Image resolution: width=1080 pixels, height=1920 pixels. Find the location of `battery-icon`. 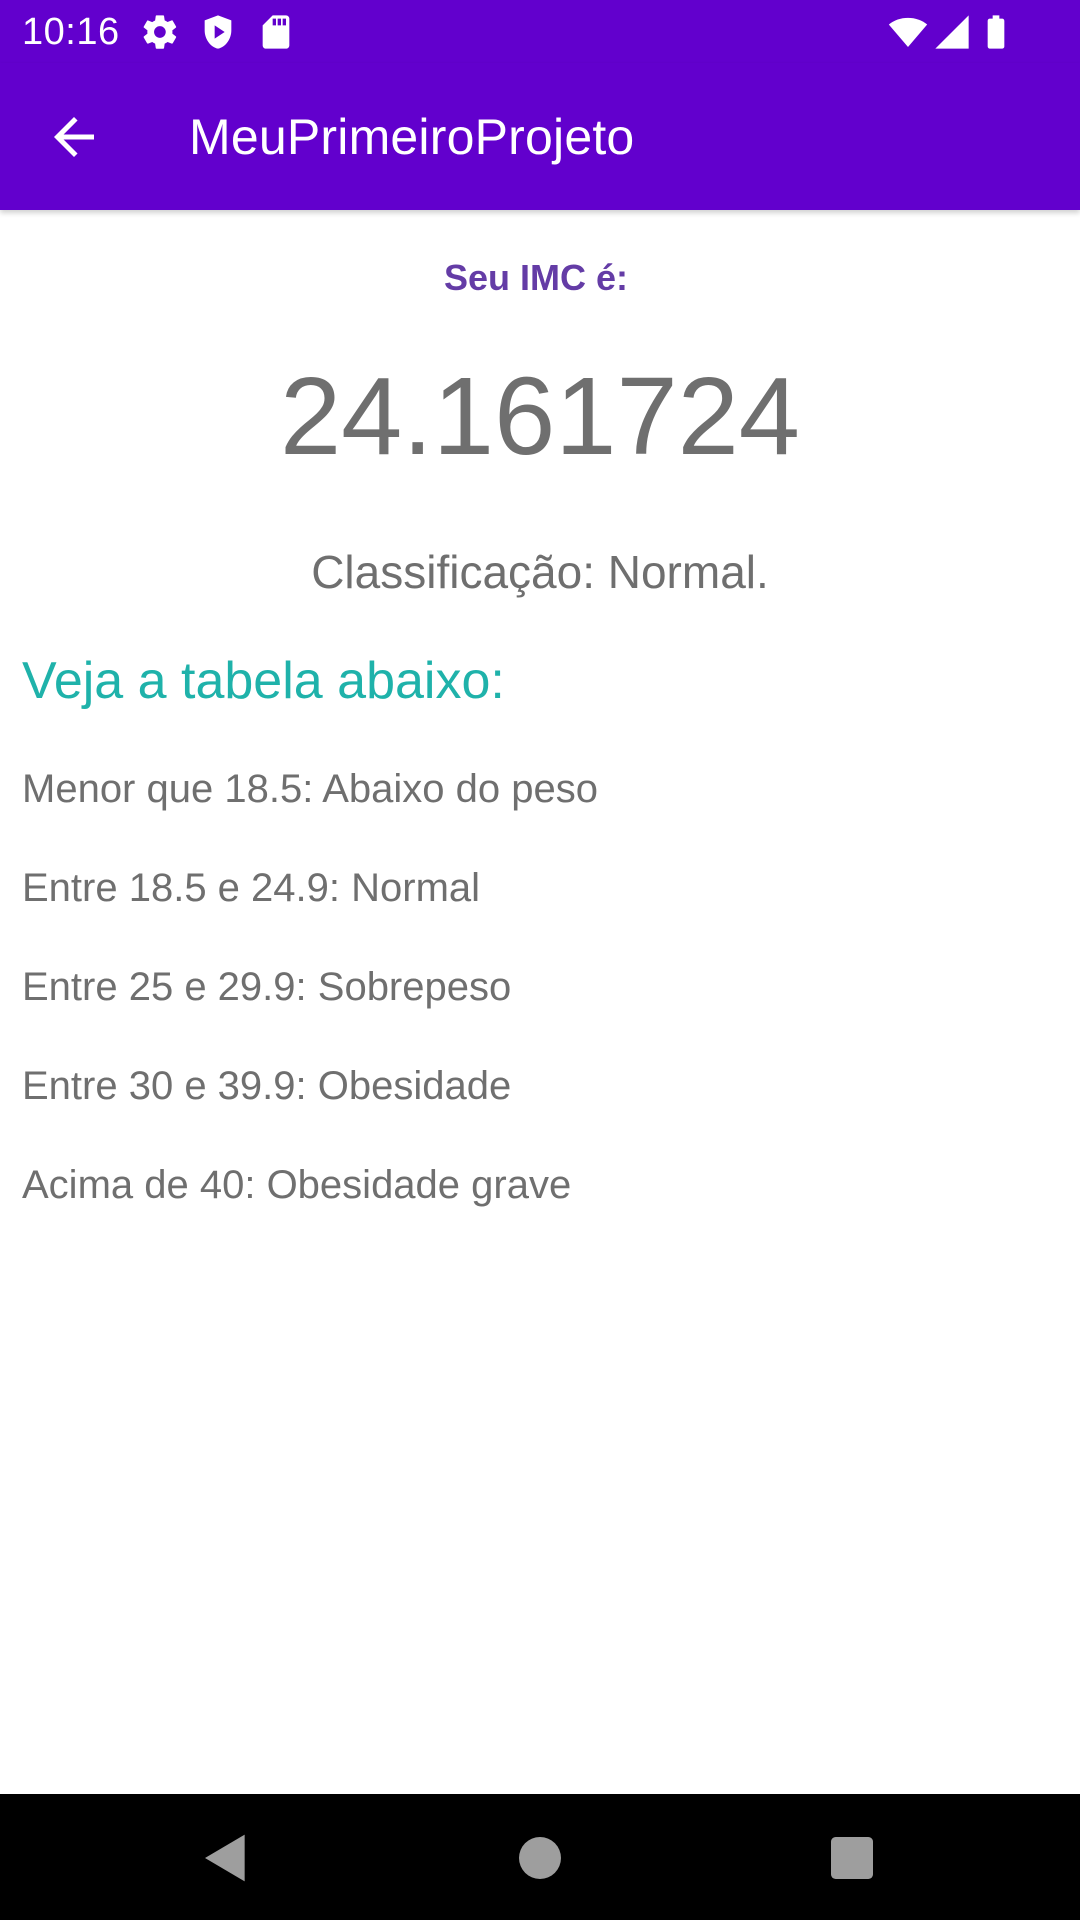

battery-icon is located at coordinates (996, 32).